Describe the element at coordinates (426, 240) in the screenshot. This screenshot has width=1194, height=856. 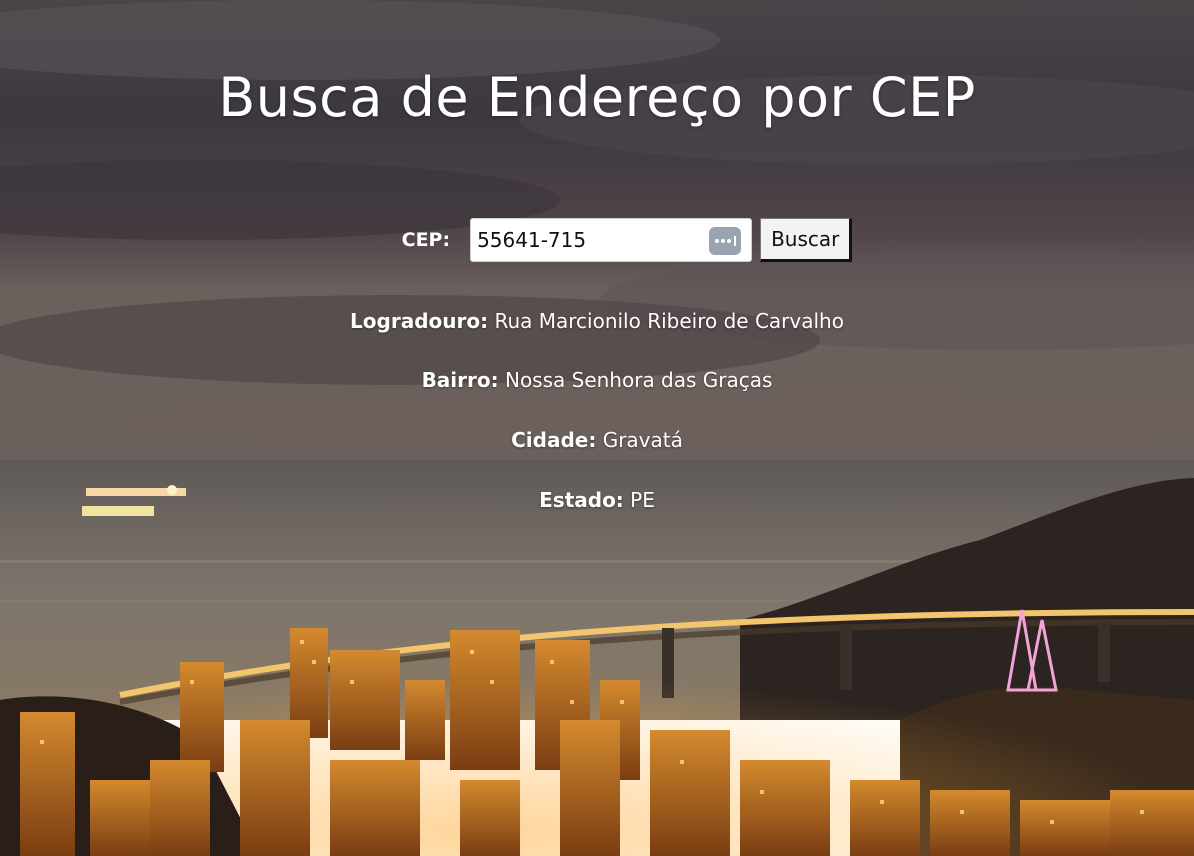
I see `cep-label: CEP:` at that location.